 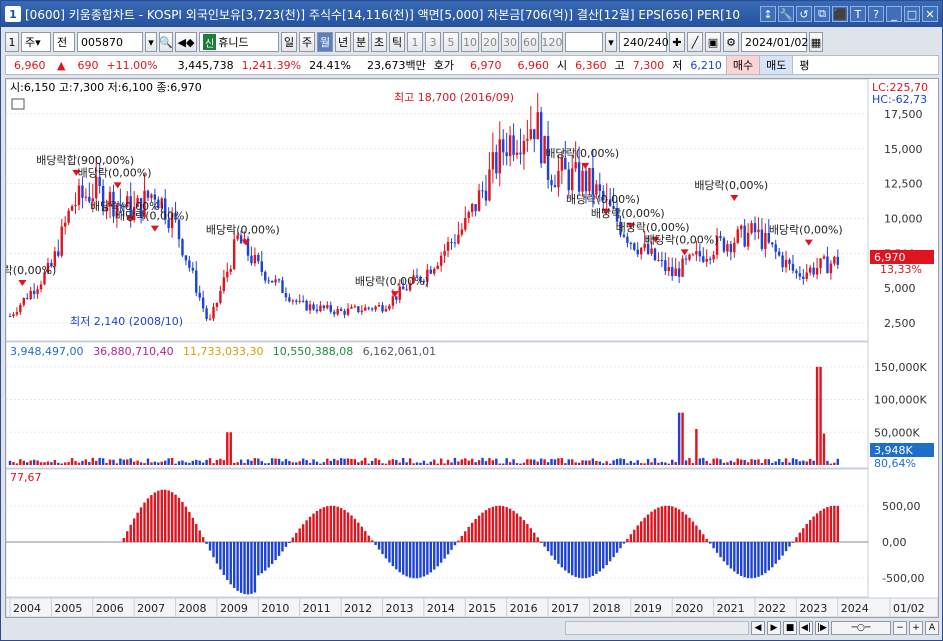 I want to click on link-icon: ↕, so click(x=768, y=14).